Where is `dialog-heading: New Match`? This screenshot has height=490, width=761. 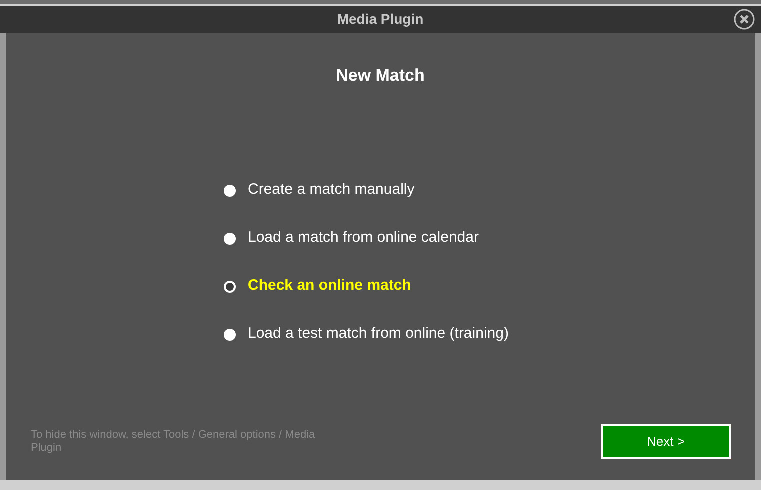 dialog-heading: New Match is located at coordinates (380, 76).